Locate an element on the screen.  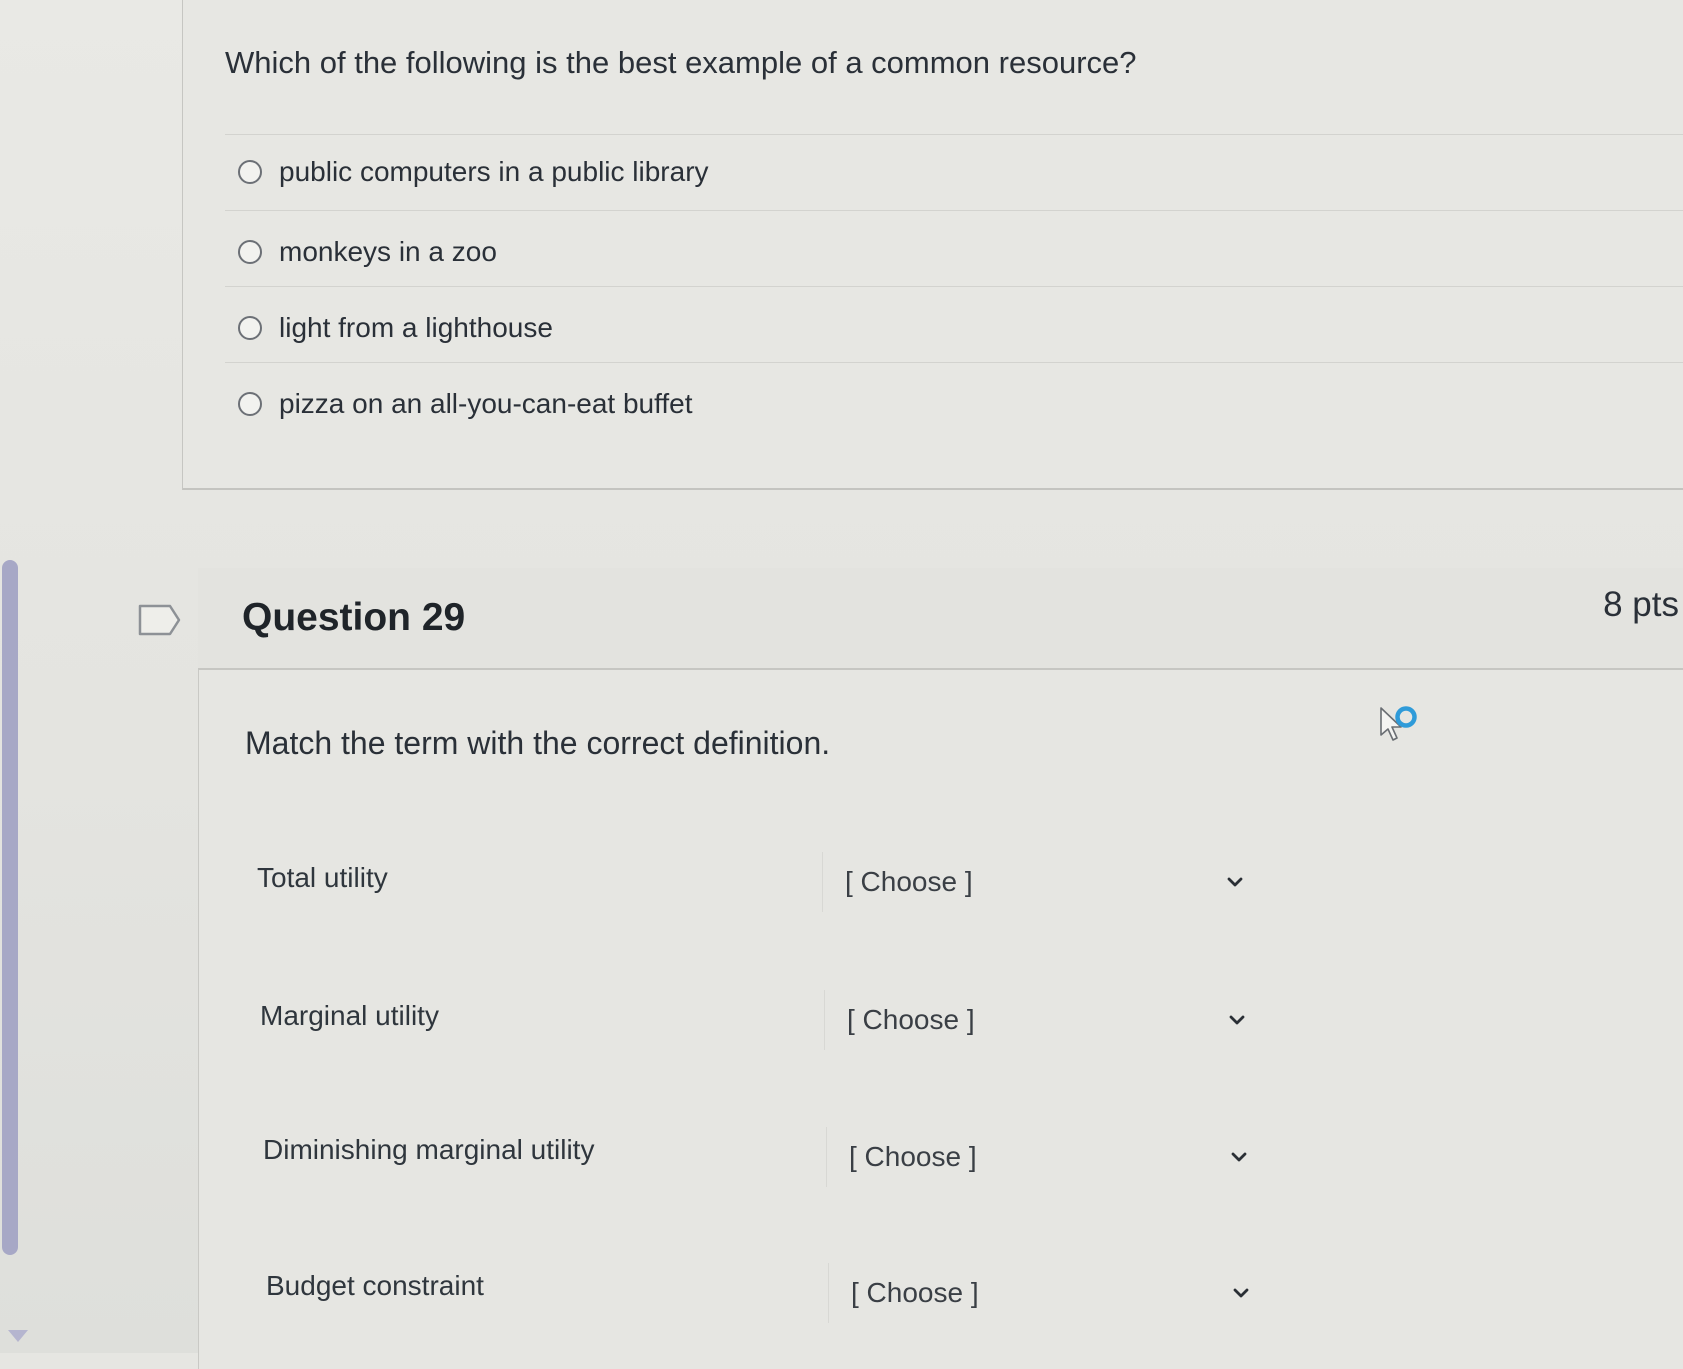
question-title: Question 29 is located at coordinates (354, 617).